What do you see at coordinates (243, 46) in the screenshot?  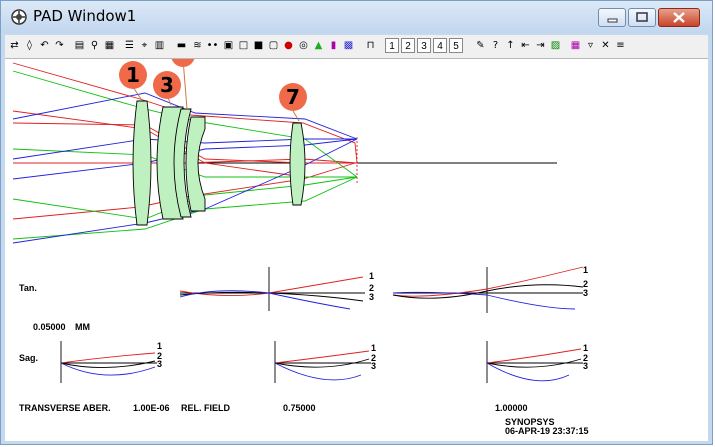 I see `empty-square-icon: □` at bounding box center [243, 46].